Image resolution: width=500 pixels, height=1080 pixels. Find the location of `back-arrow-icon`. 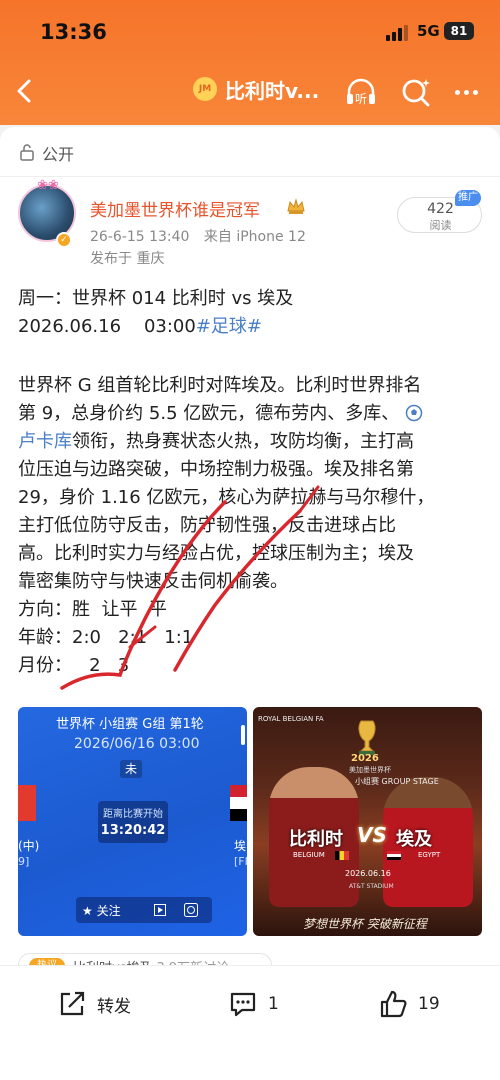

back-arrow-icon is located at coordinates (25, 91).